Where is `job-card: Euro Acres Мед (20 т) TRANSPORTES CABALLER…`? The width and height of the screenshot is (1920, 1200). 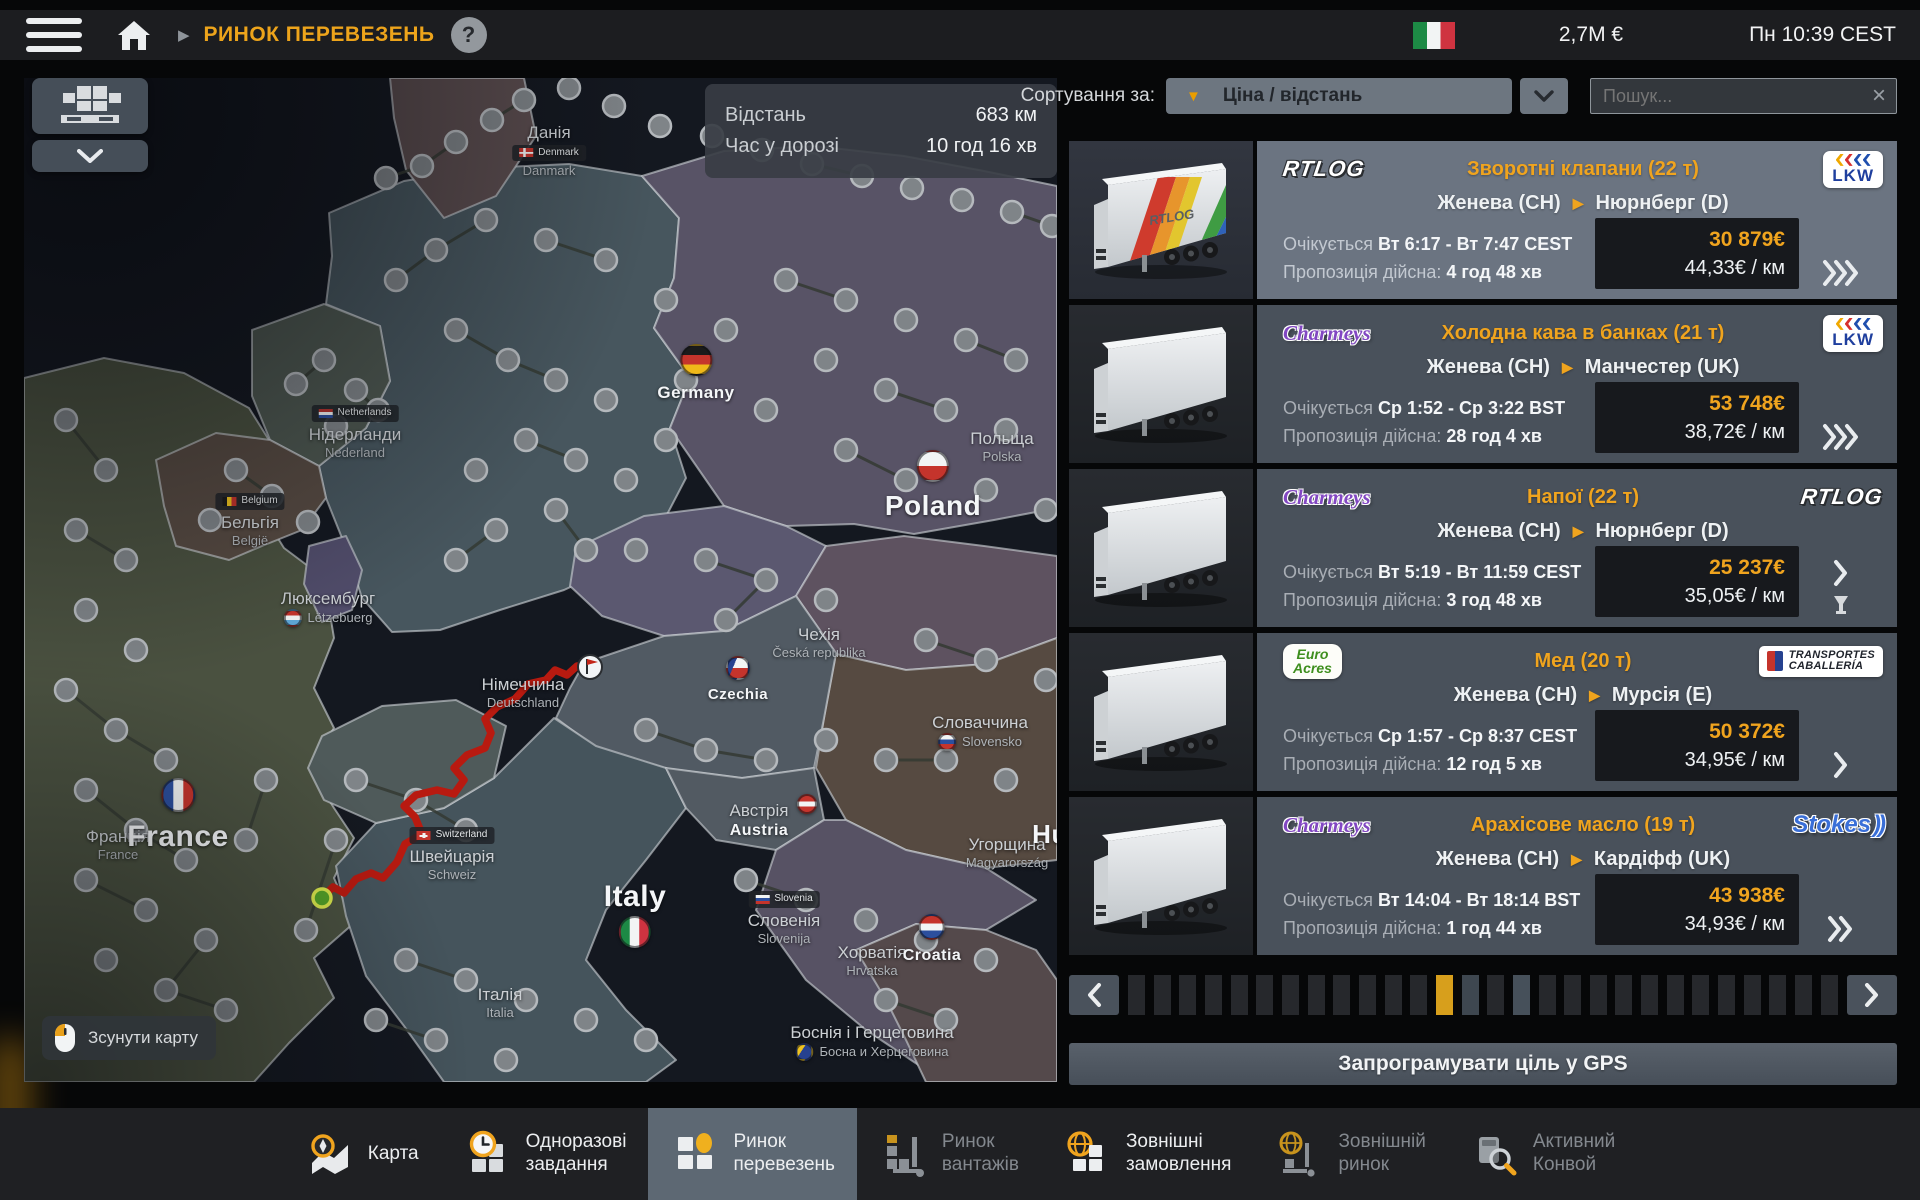 job-card: Euro Acres Мед (20 т) TRANSPORTES CABALLER… is located at coordinates (1483, 712).